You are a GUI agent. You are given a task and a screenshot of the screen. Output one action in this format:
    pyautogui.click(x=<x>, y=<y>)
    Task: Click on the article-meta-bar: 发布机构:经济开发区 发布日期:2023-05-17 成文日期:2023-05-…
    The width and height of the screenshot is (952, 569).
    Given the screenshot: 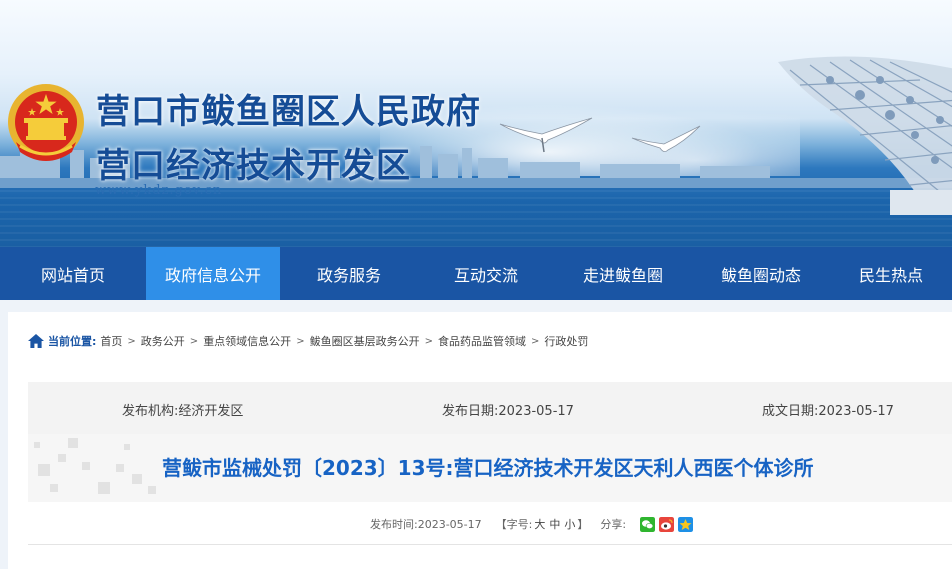 What is the action you would take?
    pyautogui.click(x=490, y=408)
    